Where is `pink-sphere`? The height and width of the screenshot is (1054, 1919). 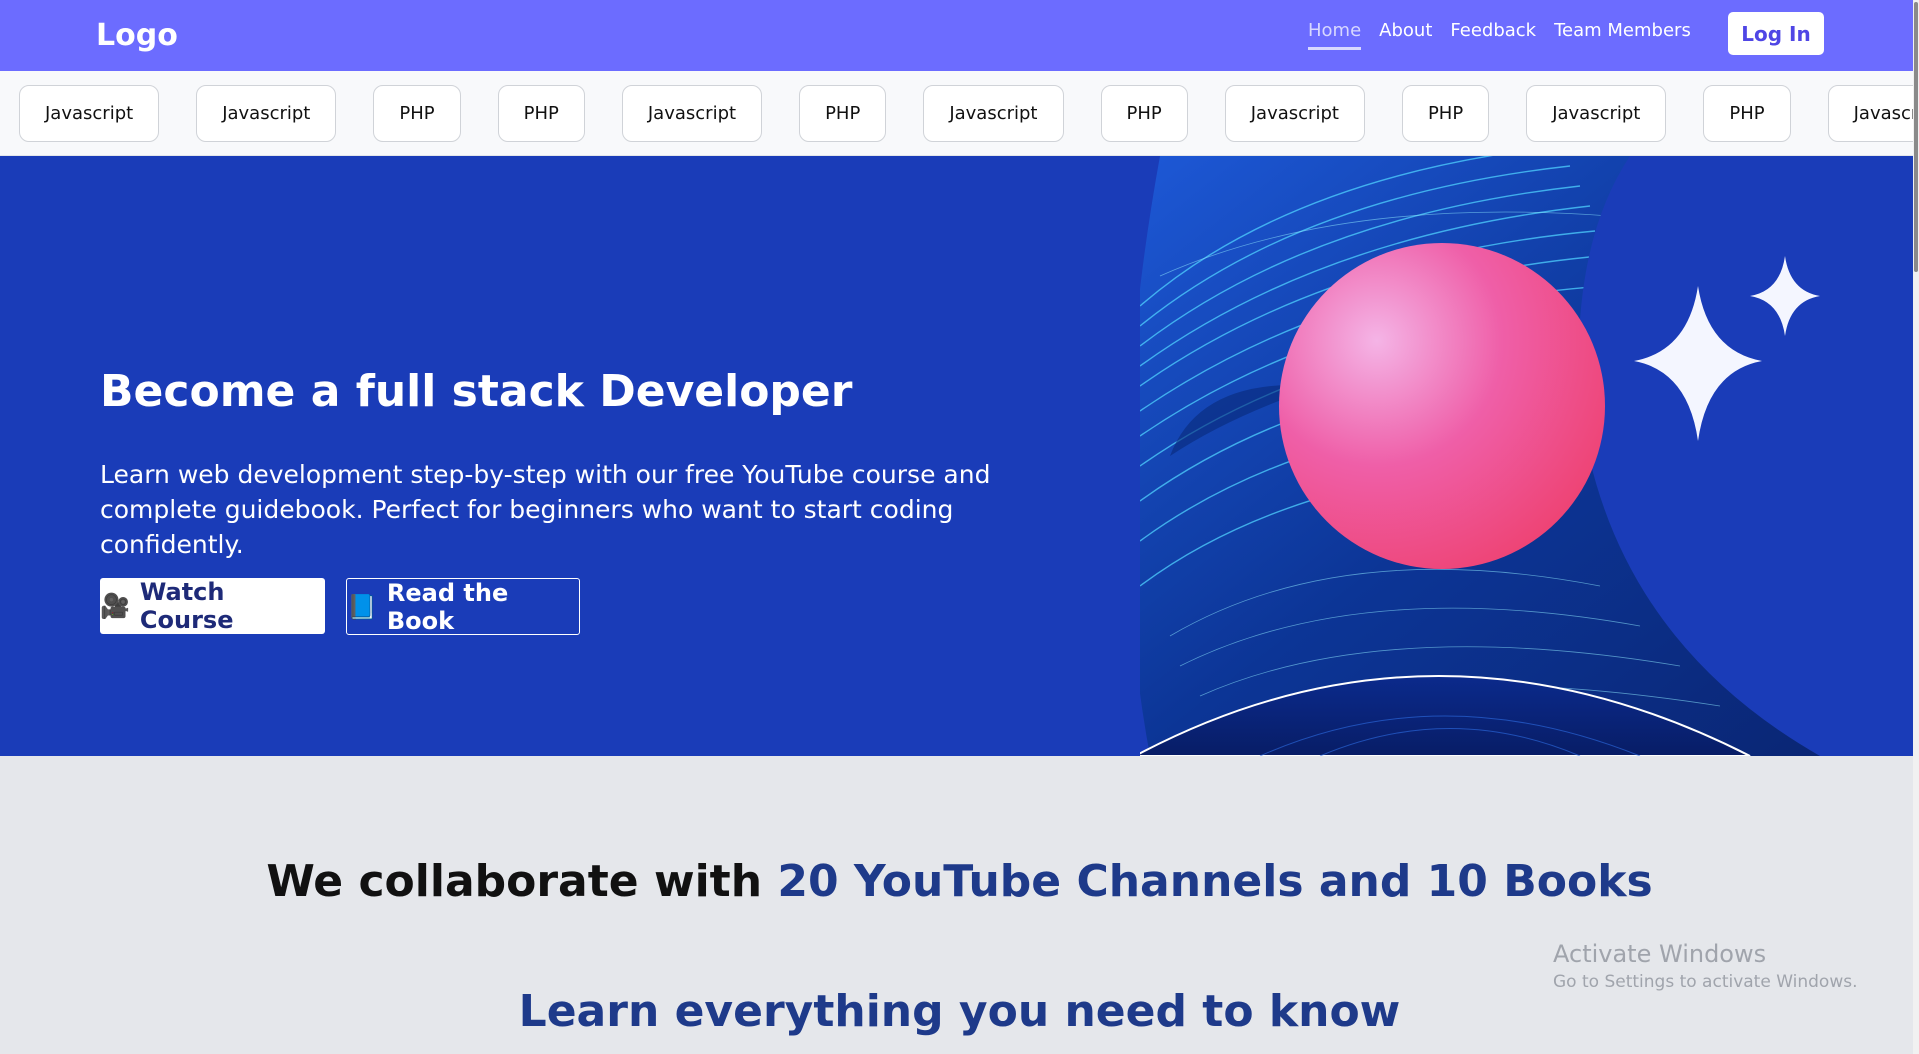
pink-sphere is located at coordinates (1442, 406).